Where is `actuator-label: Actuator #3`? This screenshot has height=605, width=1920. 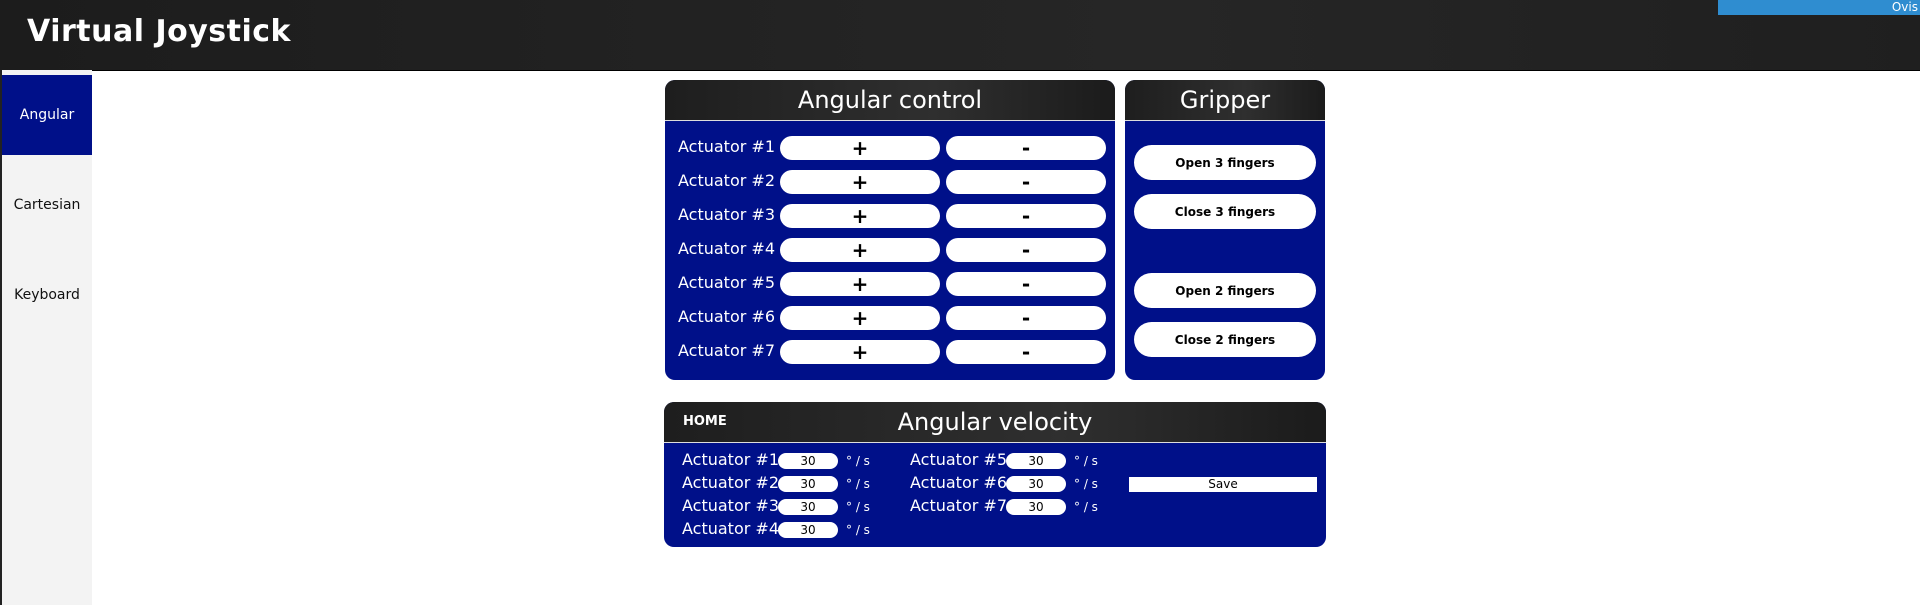
actuator-label: Actuator #3 is located at coordinates (726, 214).